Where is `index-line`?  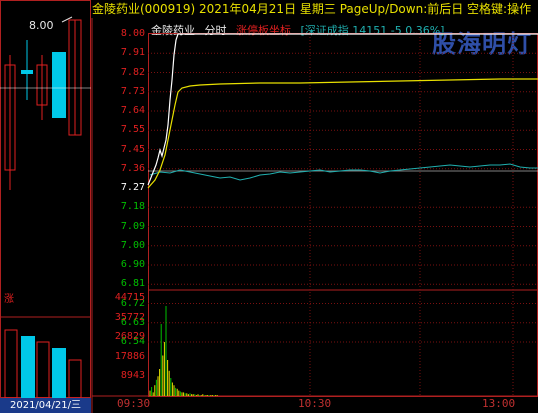 index-line is located at coordinates (343, 172).